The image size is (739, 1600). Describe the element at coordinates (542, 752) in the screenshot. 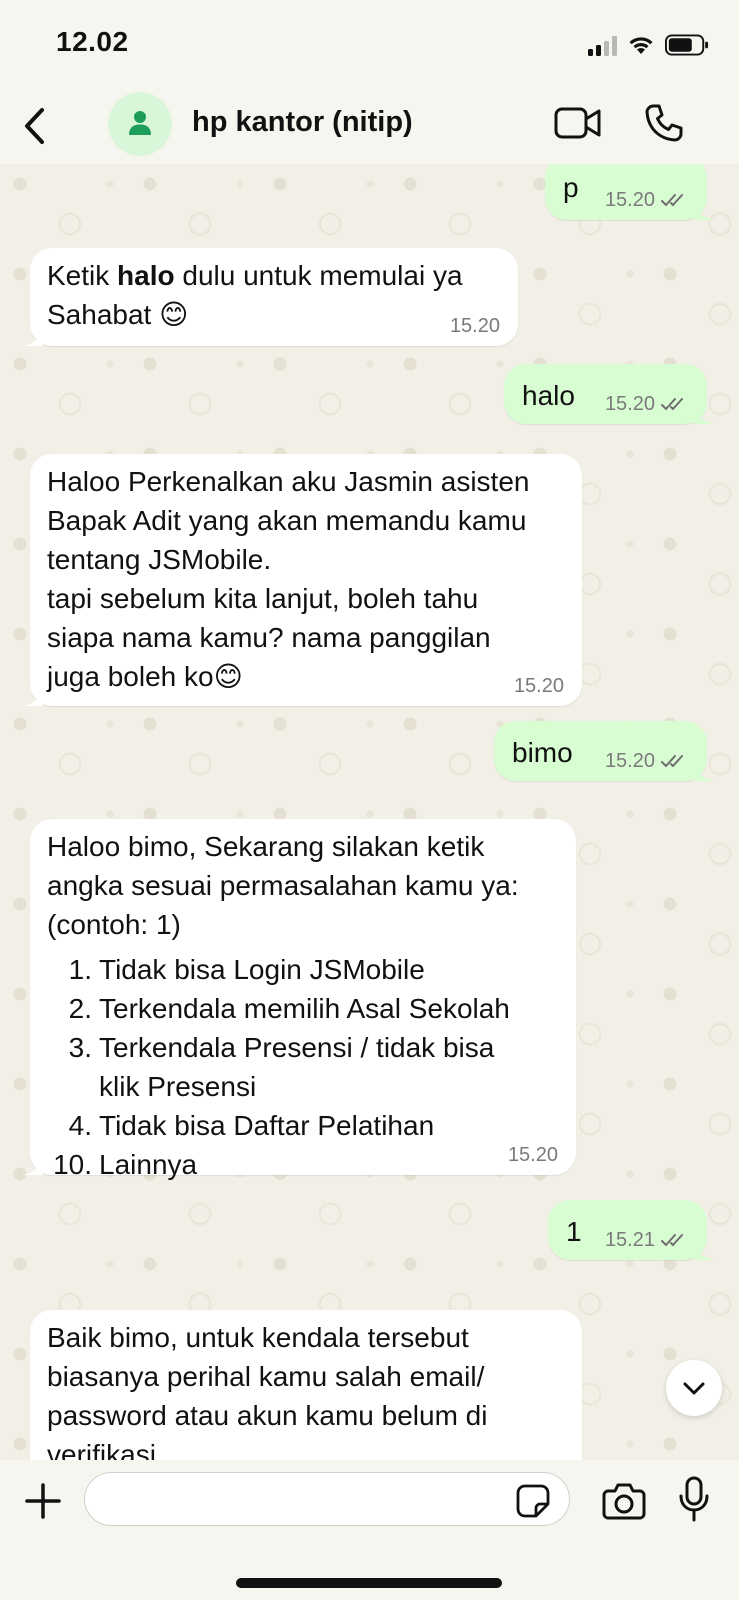

I see `message-text: bimo` at that location.